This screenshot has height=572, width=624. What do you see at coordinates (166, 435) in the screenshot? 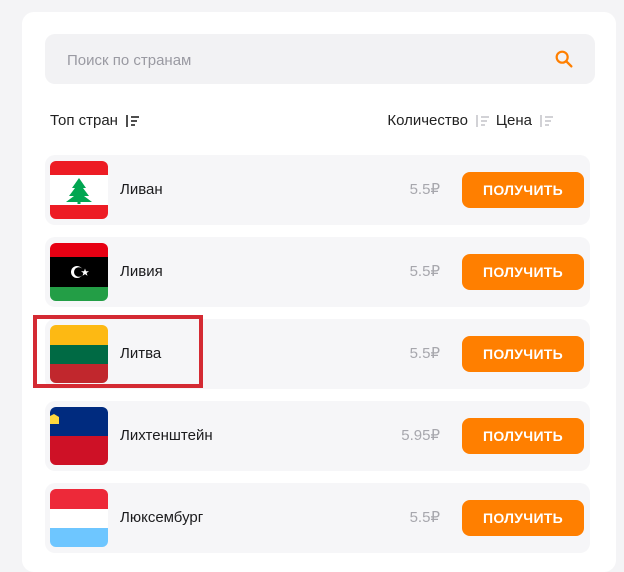
I see `country-name: Лихтенштейн` at bounding box center [166, 435].